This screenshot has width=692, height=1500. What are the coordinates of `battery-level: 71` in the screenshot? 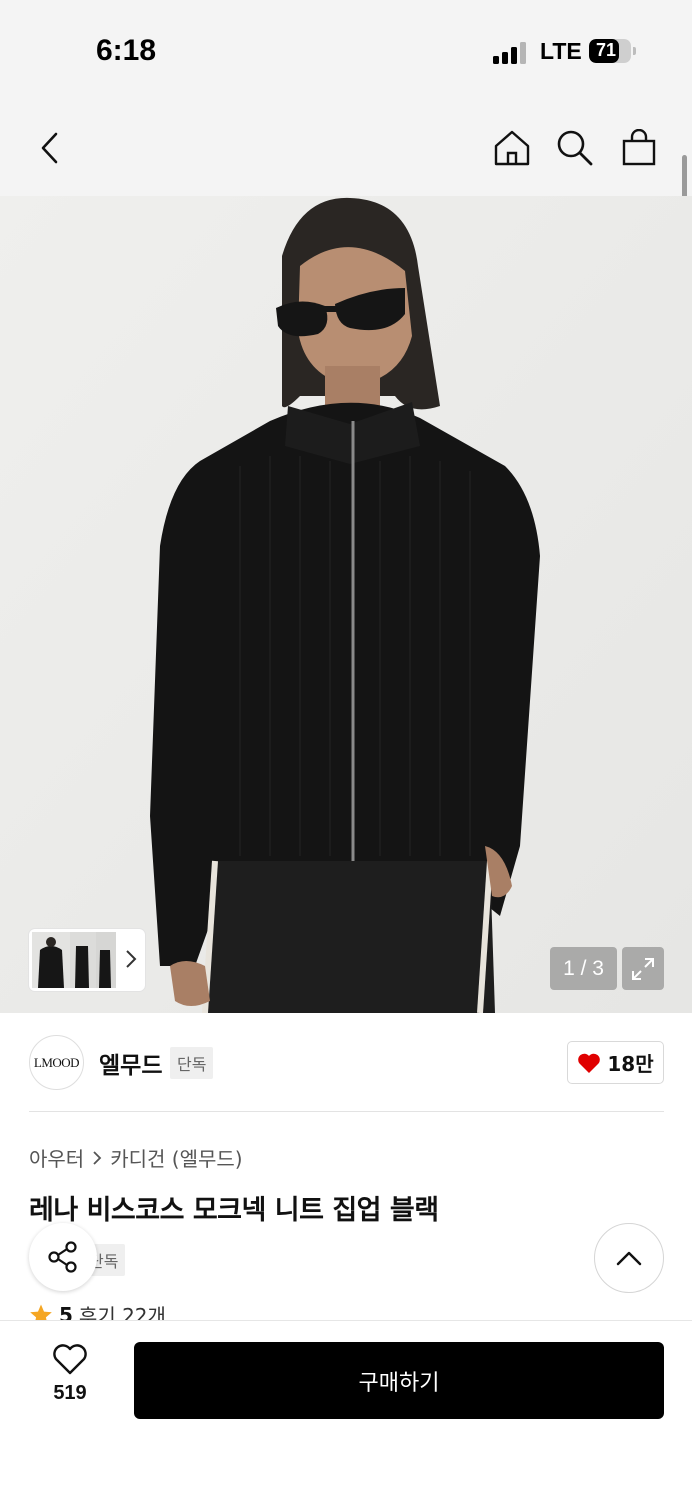 It's located at (606, 50).